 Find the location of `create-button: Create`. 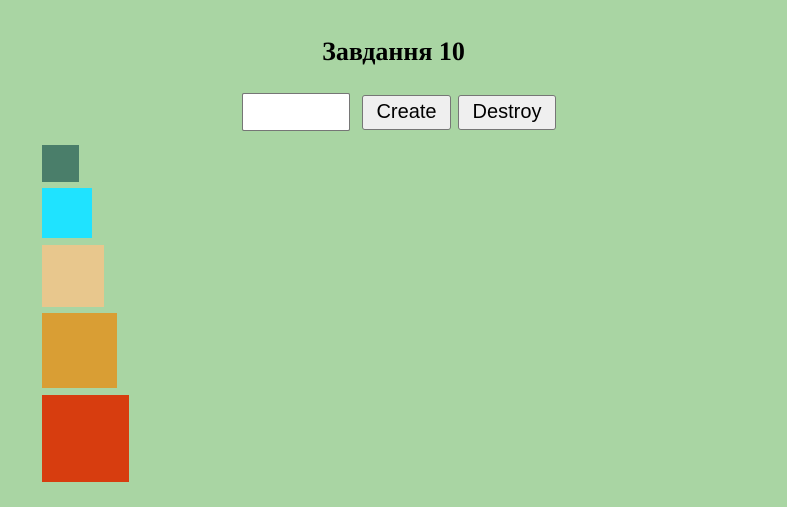

create-button: Create is located at coordinates (406, 112).